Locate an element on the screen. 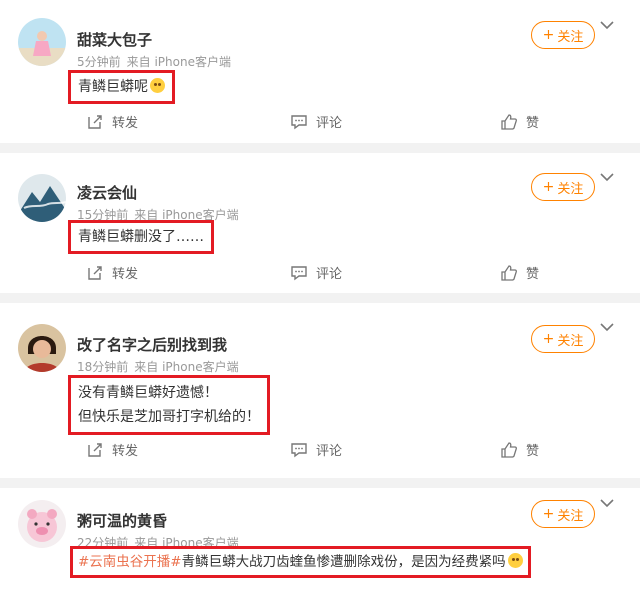 The height and width of the screenshot is (590, 640). username: 甜菜大包子 is located at coordinates (114, 39).